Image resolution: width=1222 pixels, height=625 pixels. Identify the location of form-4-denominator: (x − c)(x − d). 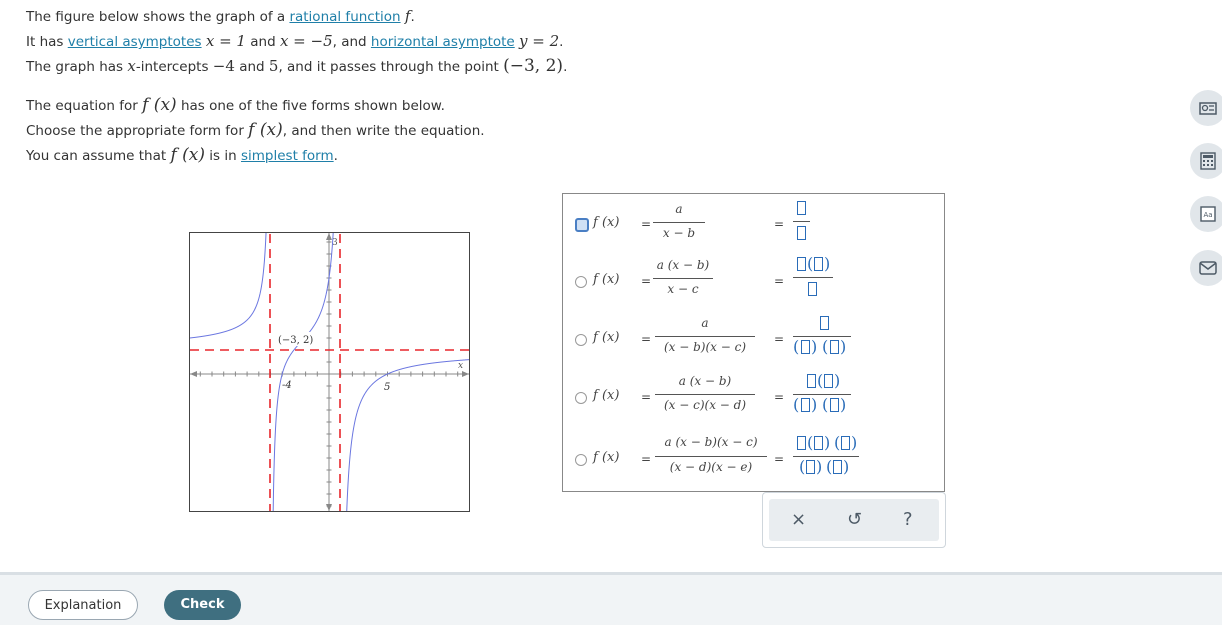
(705, 405).